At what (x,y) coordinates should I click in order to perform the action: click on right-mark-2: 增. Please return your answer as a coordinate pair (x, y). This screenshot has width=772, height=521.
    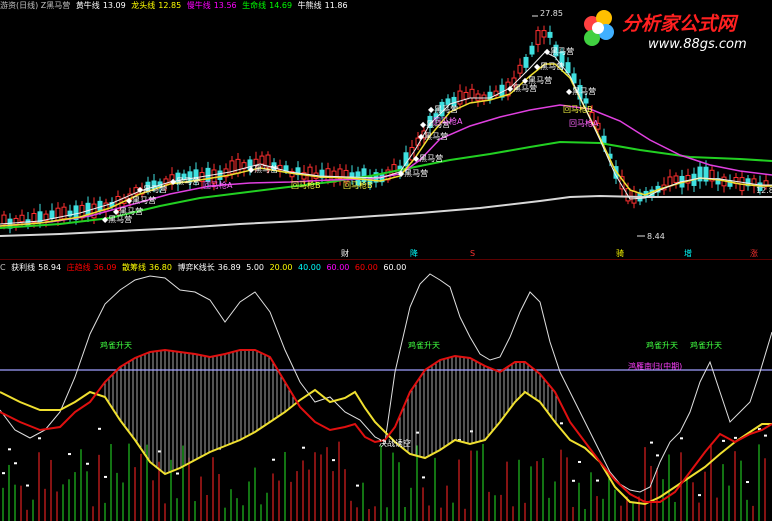
    Looking at the image, I should click on (688, 253).